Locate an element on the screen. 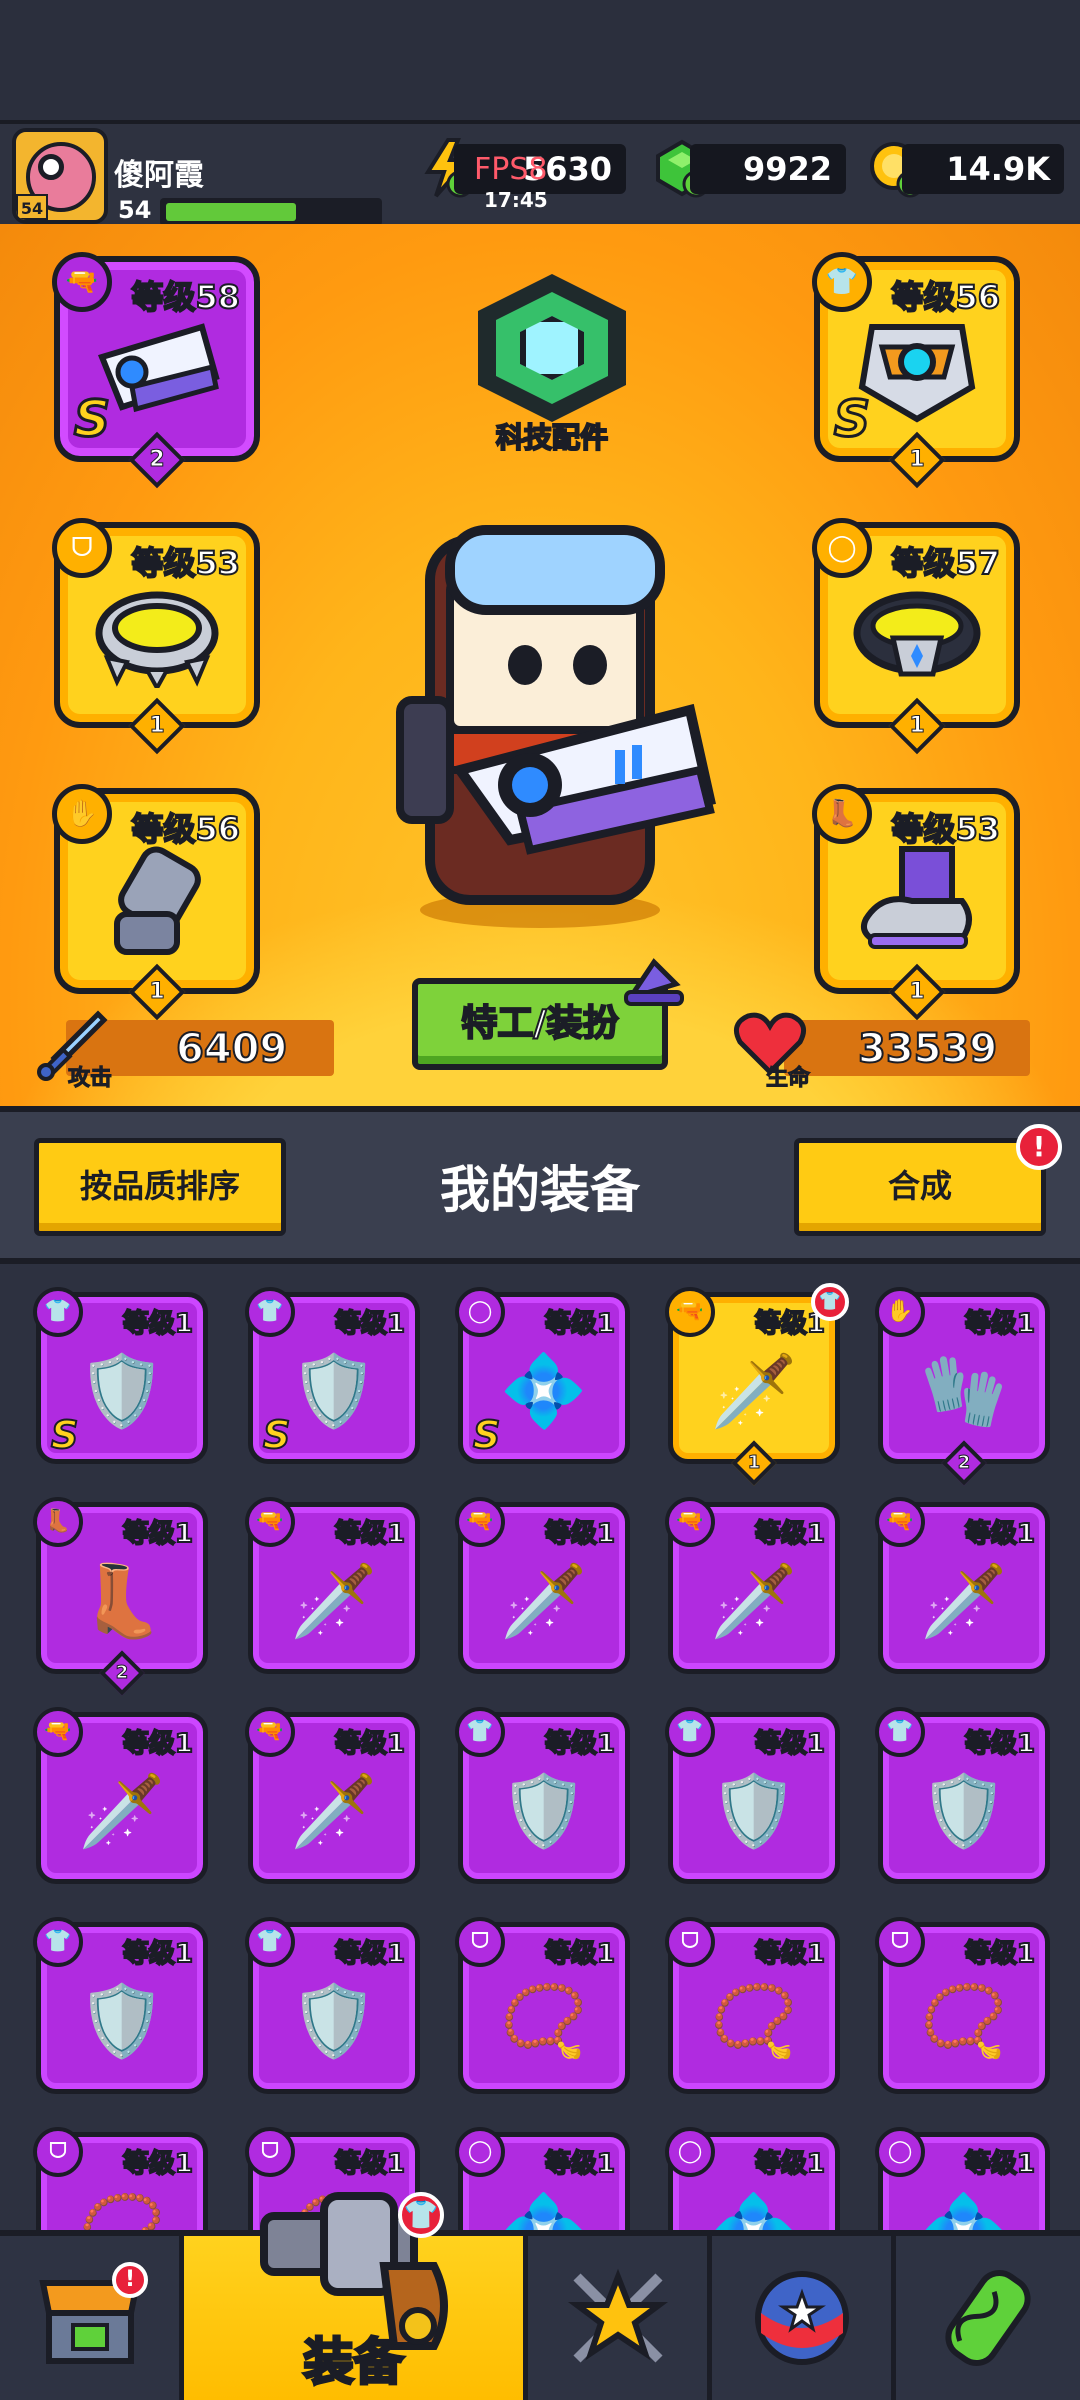 Image resolution: width=1080 pixels, height=2400 pixels. nav-tab-shop: ! is located at coordinates (92, 2318).